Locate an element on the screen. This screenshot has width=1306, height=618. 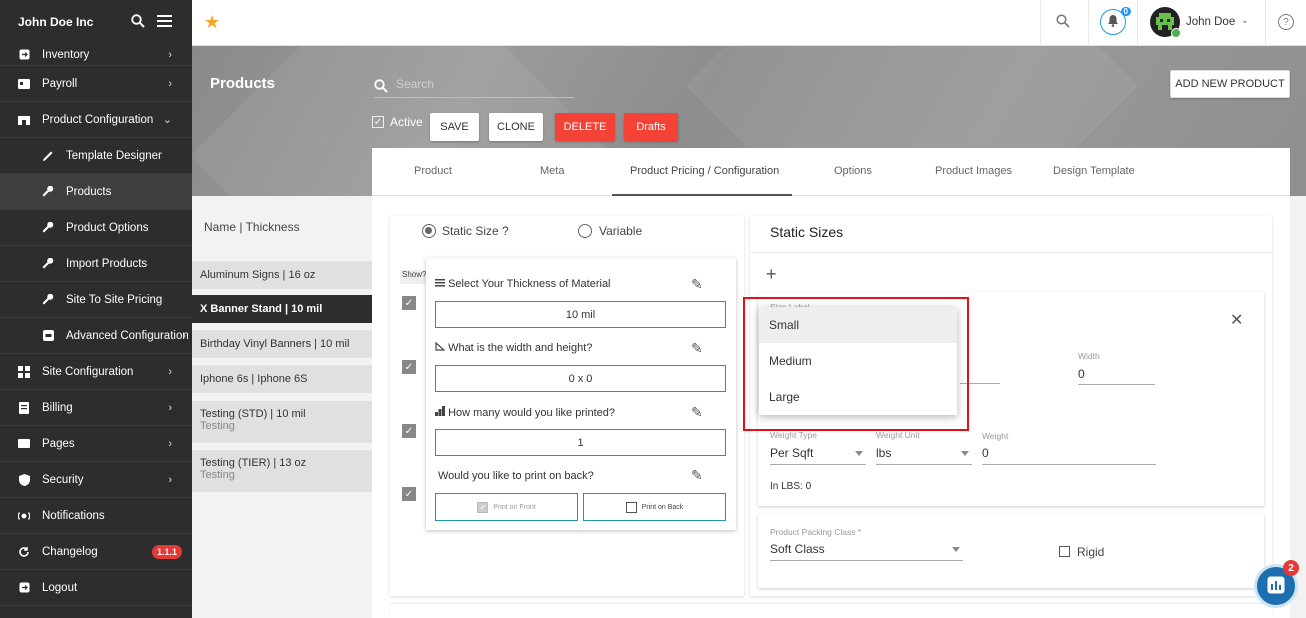
stack-icon is located at coordinates (440, 412).